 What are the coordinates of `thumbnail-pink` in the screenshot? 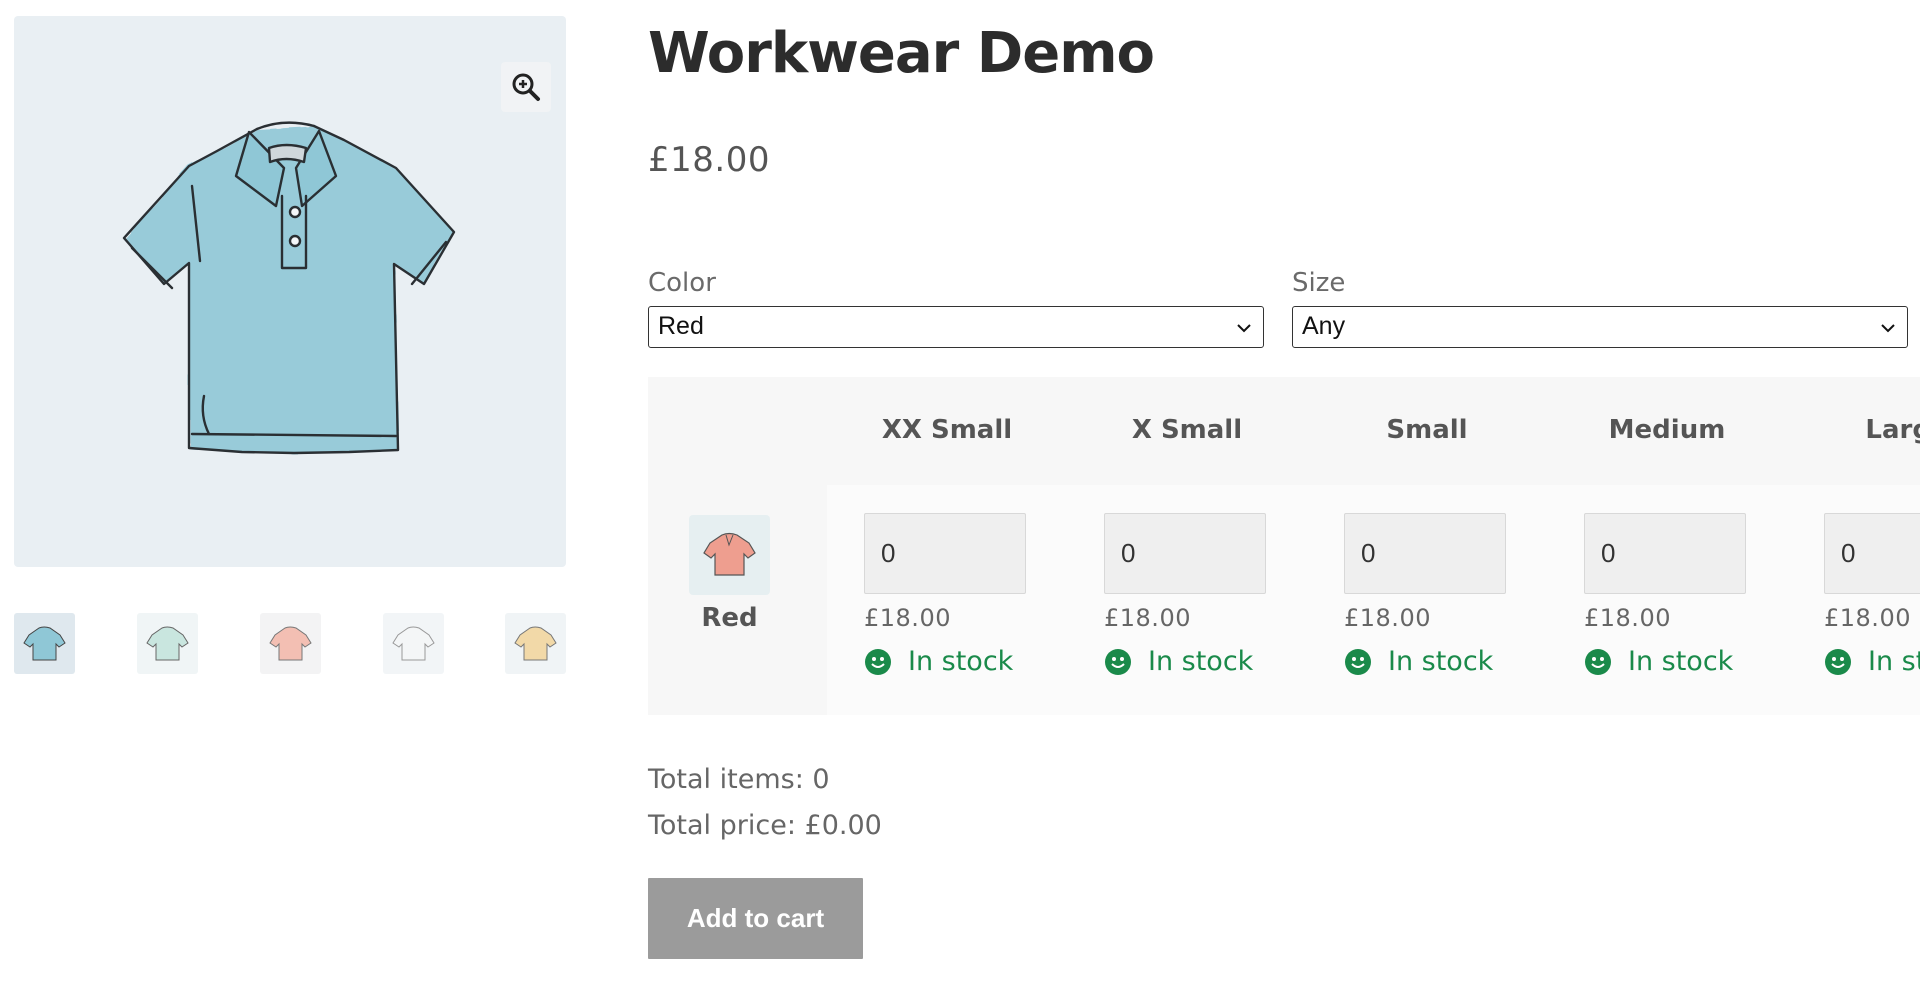 It's located at (290, 643).